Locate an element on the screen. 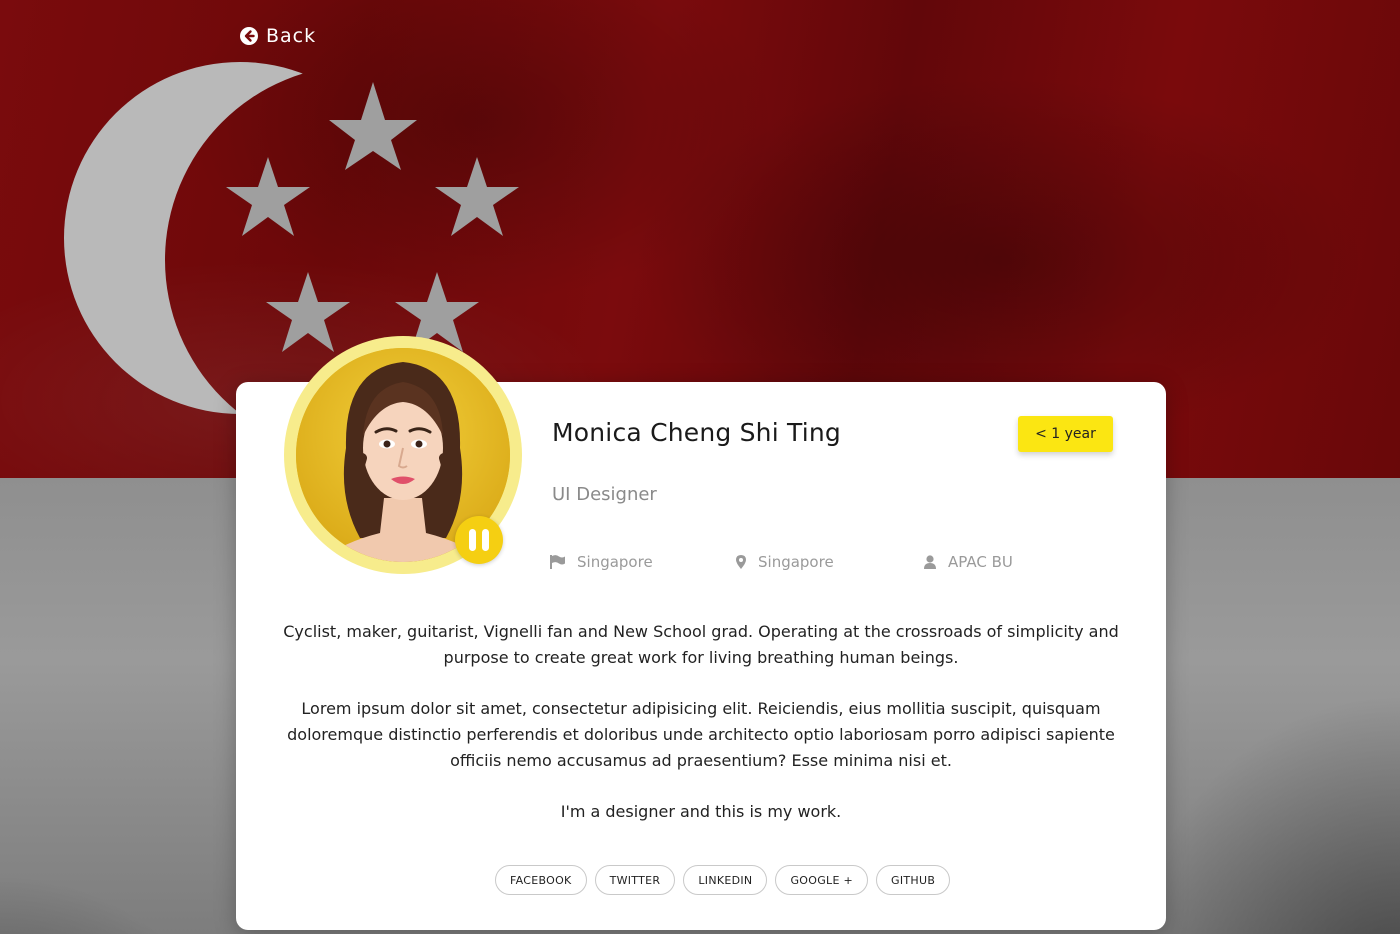 This screenshot has height=934, width=1400. business-unit-label: APAC BU is located at coordinates (980, 562).